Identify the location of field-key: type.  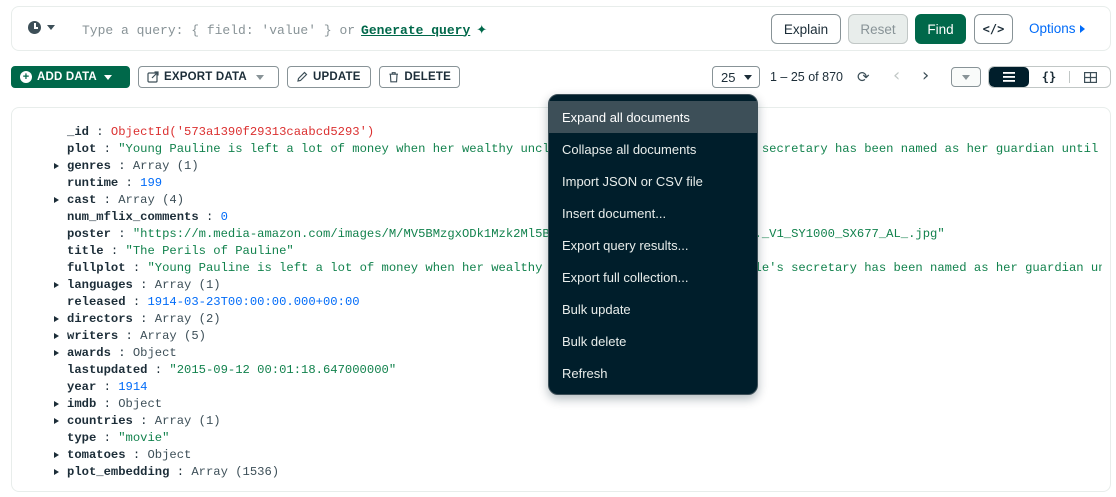
(82, 438).